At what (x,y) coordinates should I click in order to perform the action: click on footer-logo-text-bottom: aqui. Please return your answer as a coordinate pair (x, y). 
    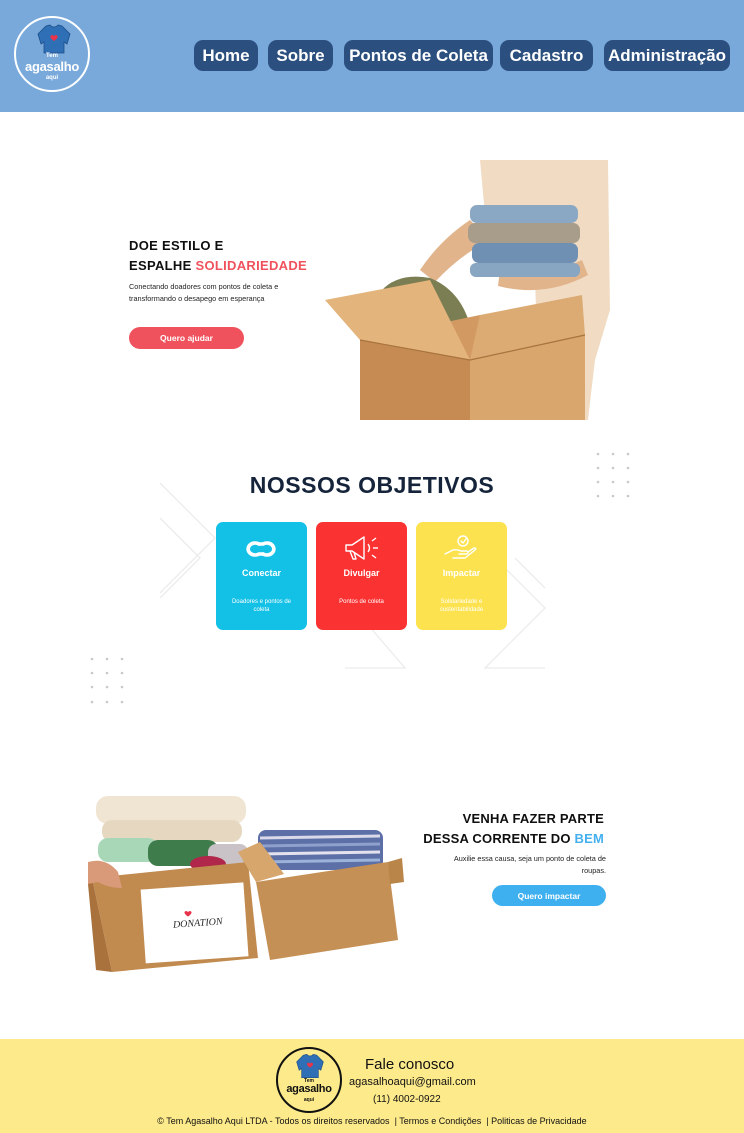
    Looking at the image, I should click on (309, 1100).